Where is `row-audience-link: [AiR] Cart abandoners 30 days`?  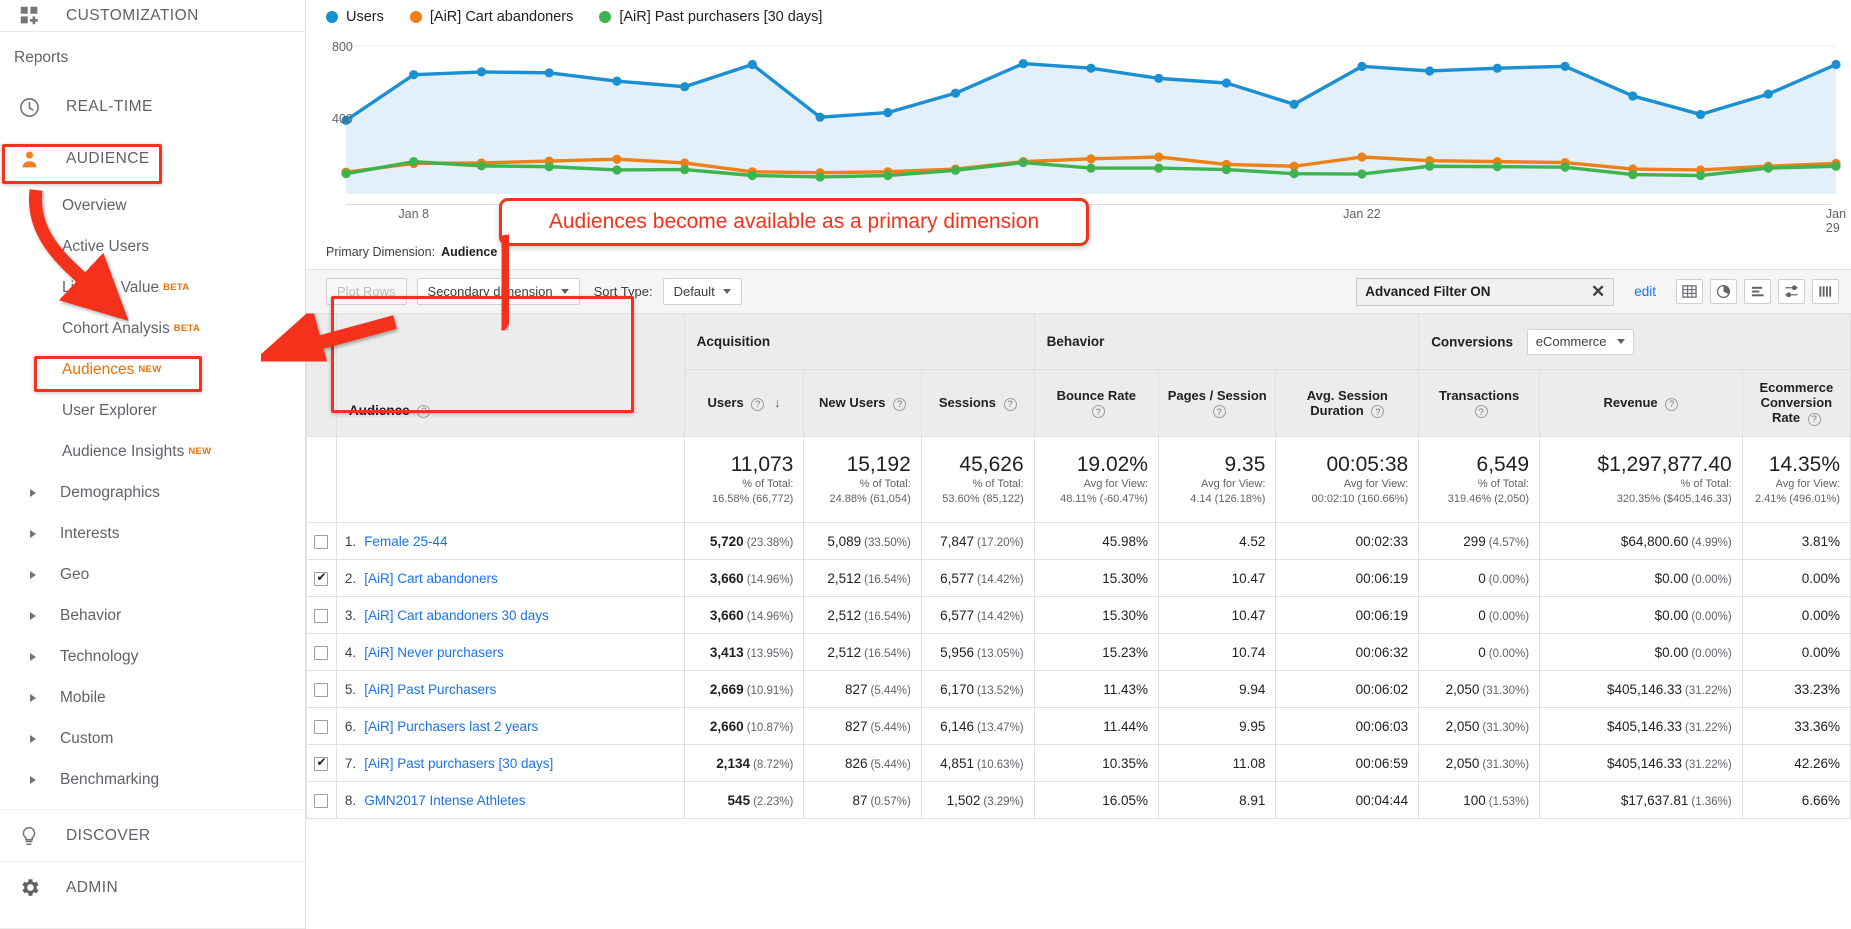 row-audience-link: [AiR] Cart abandoners 30 days is located at coordinates (456, 615).